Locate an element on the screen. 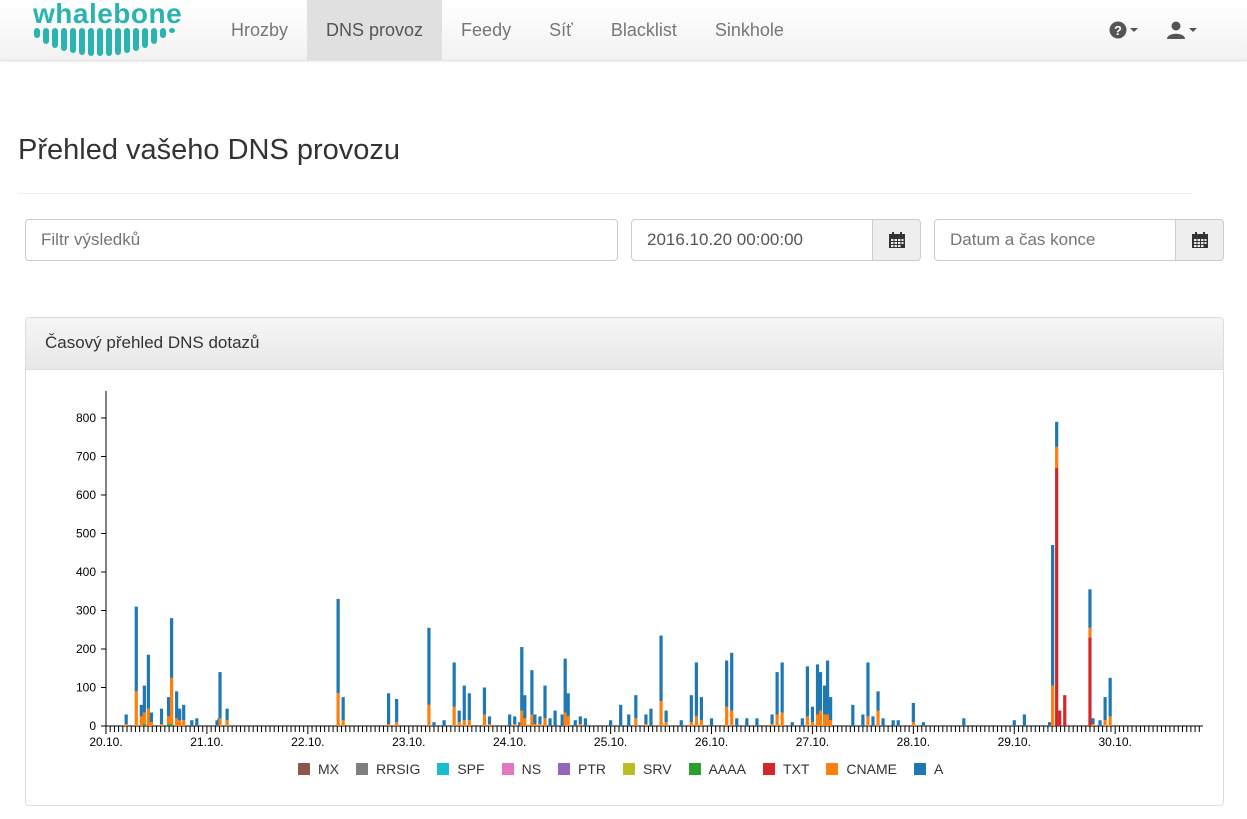 Image resolution: width=1247 pixels, height=819 pixels. whalebone-logo: whalebone is located at coordinates (110, 30).